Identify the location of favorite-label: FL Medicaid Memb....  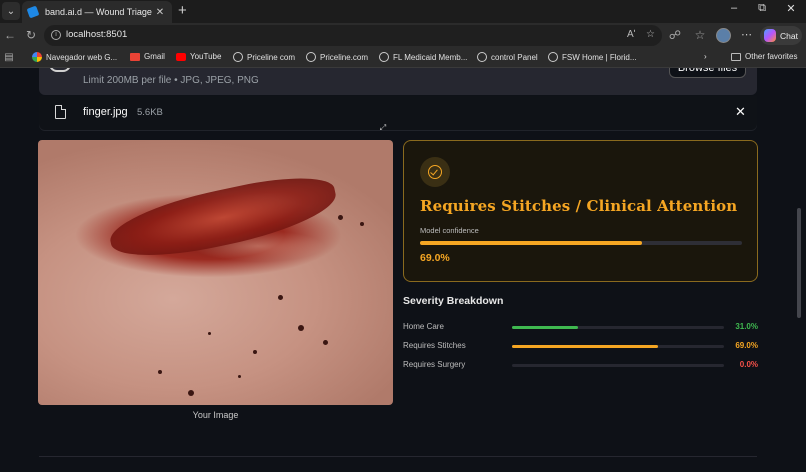
(430, 57).